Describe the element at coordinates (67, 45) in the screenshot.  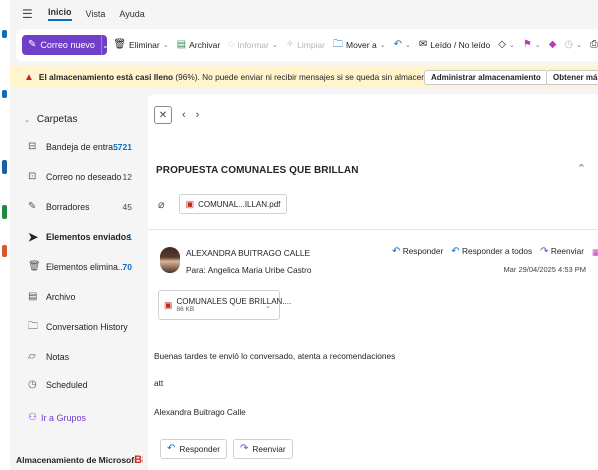
I see `new-mail-label: Correo nuevo` at that location.